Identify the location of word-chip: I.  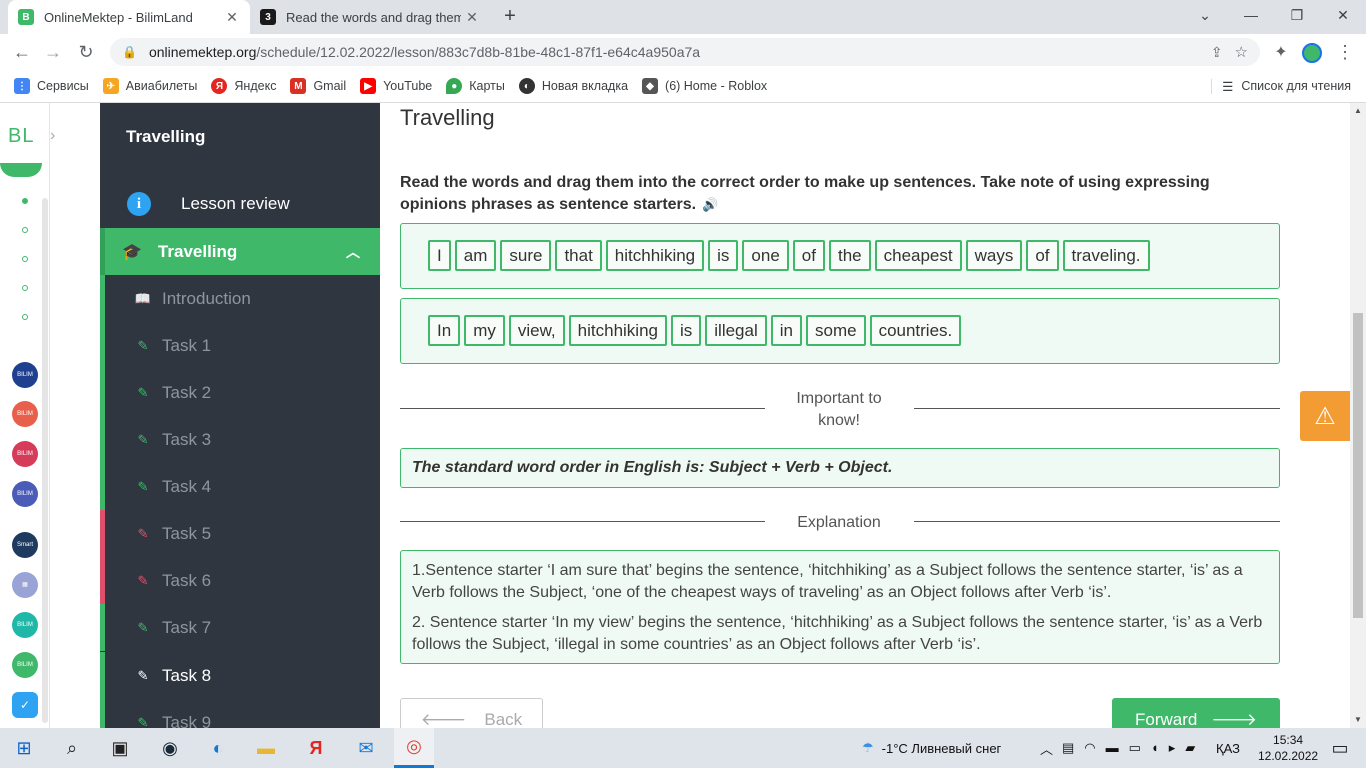
(439, 255).